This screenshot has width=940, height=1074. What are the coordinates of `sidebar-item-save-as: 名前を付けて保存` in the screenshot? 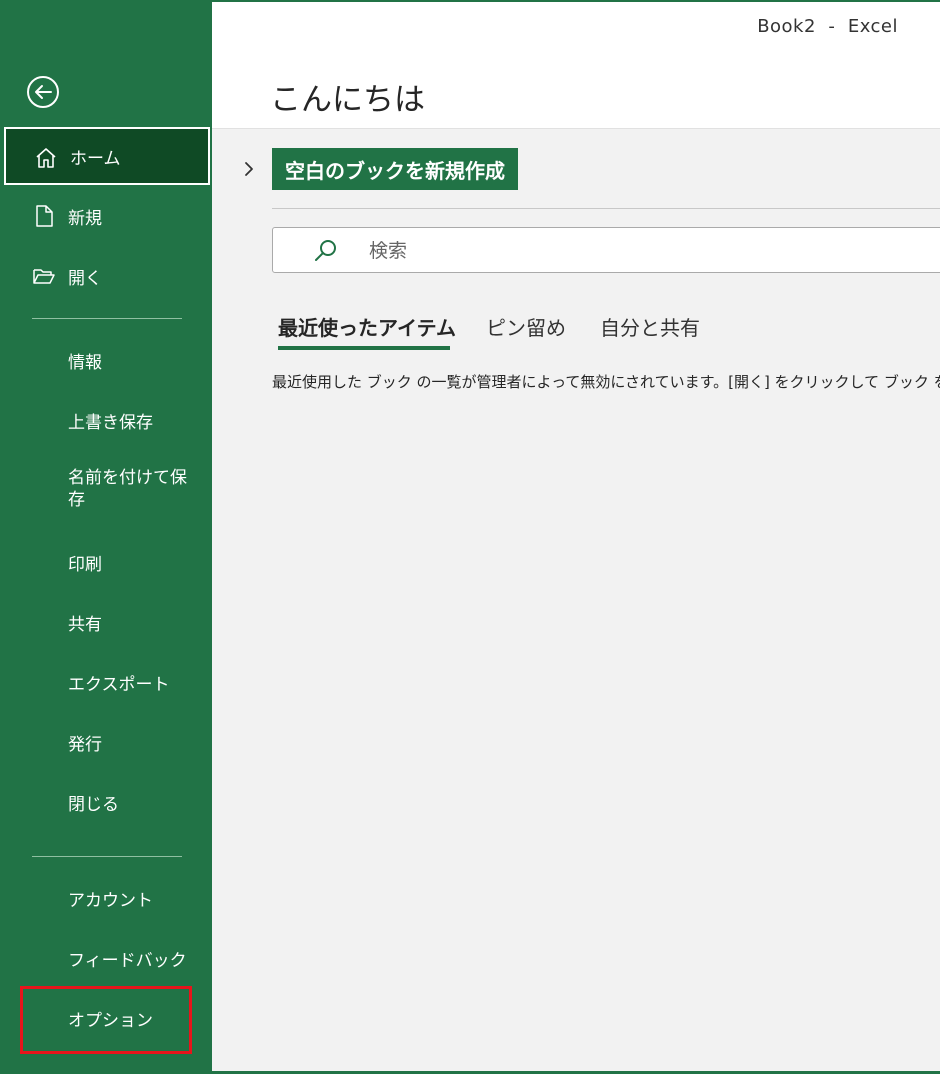 It's located at (107, 489).